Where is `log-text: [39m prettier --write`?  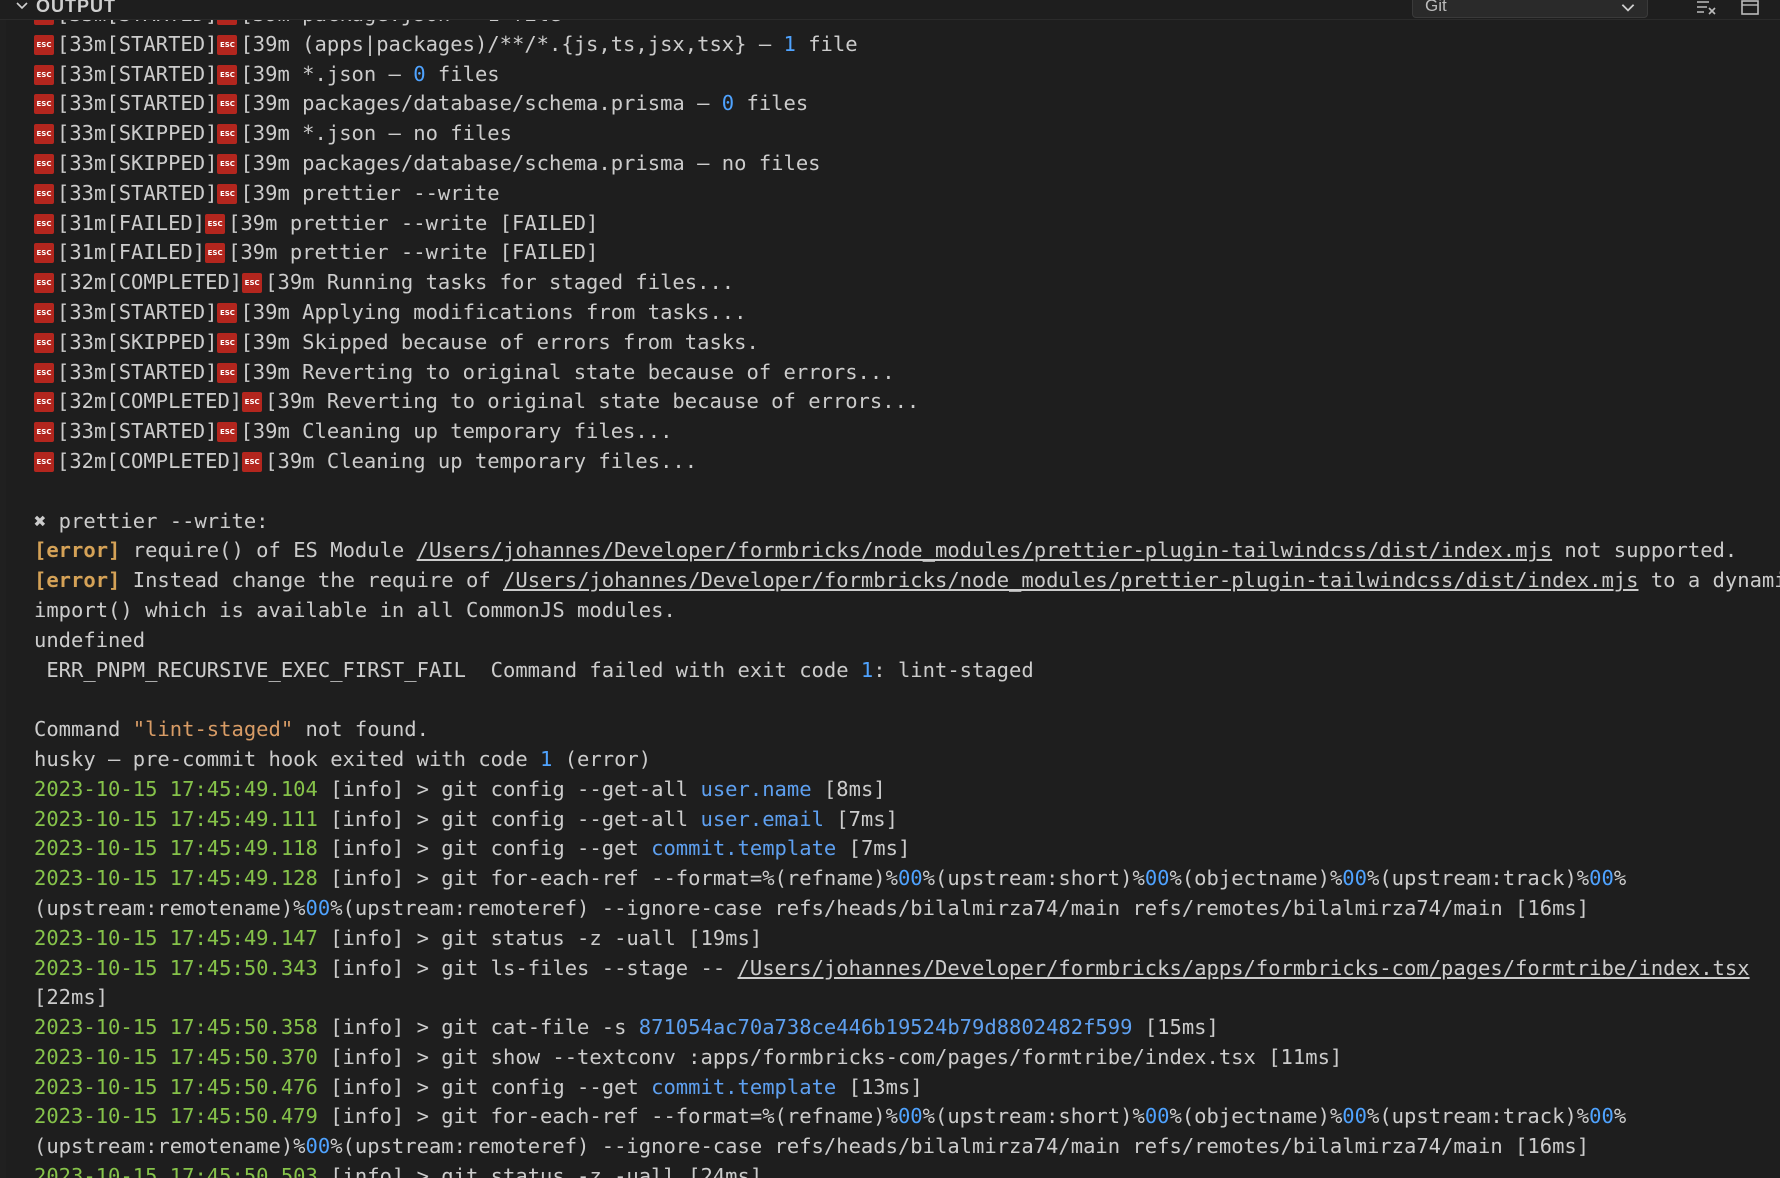
log-text: [39m prettier --write is located at coordinates (370, 192).